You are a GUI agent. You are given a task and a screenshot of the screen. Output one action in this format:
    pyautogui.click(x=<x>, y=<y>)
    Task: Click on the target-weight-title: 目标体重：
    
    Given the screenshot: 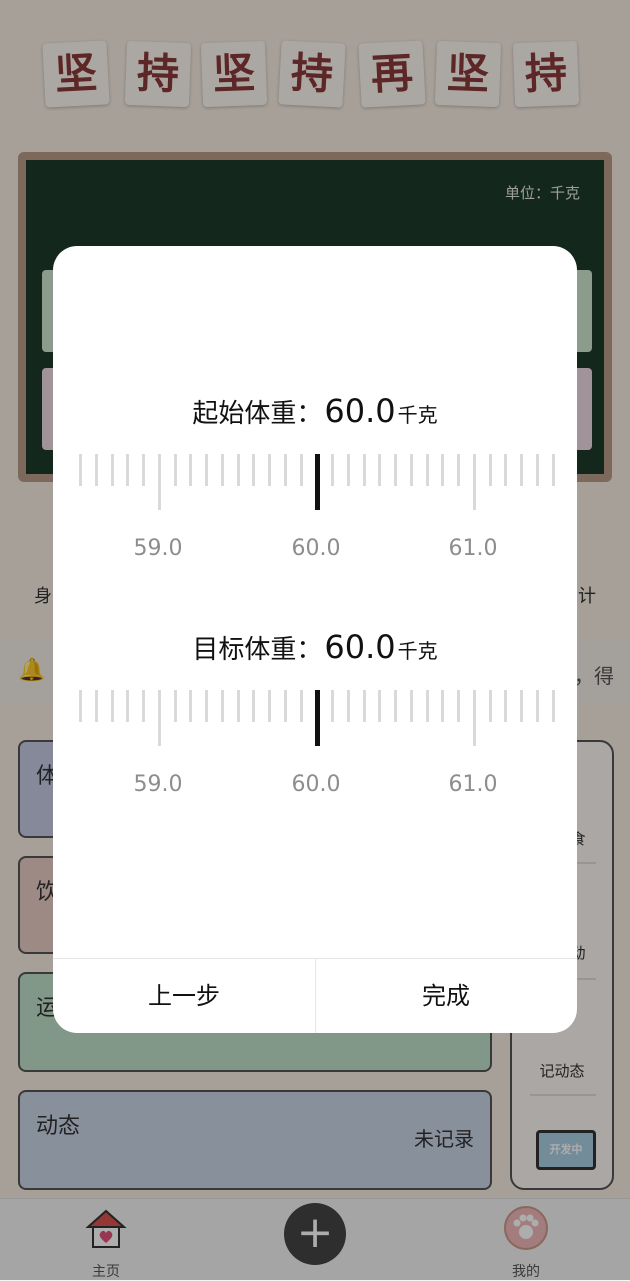 What is the action you would take?
    pyautogui.click(x=257, y=650)
    